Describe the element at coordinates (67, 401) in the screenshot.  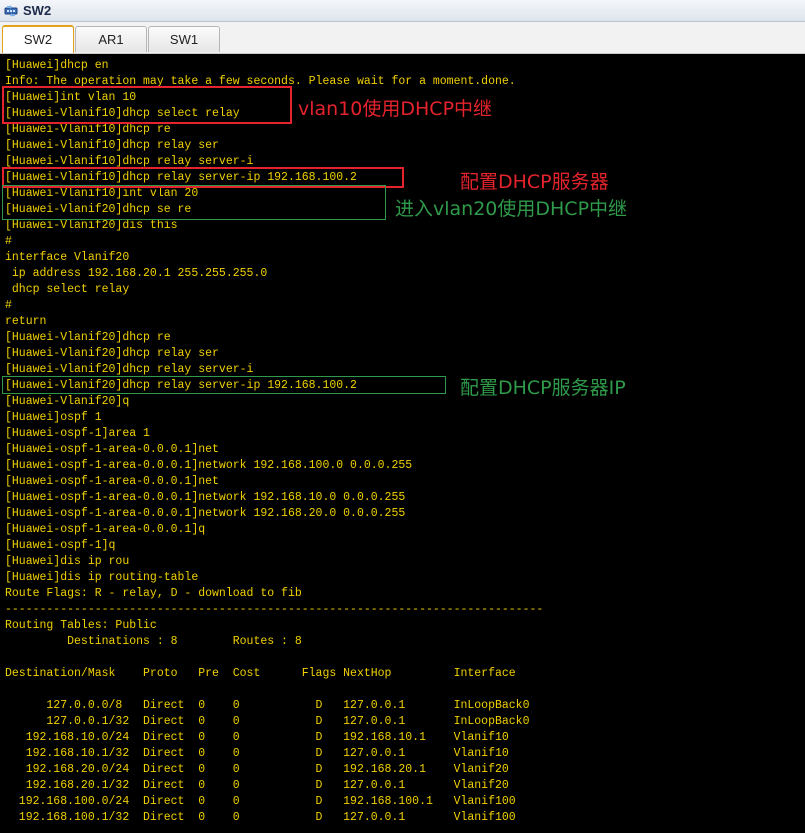
I see `terminal-line: [Huawei-Vlanif20]q` at that location.